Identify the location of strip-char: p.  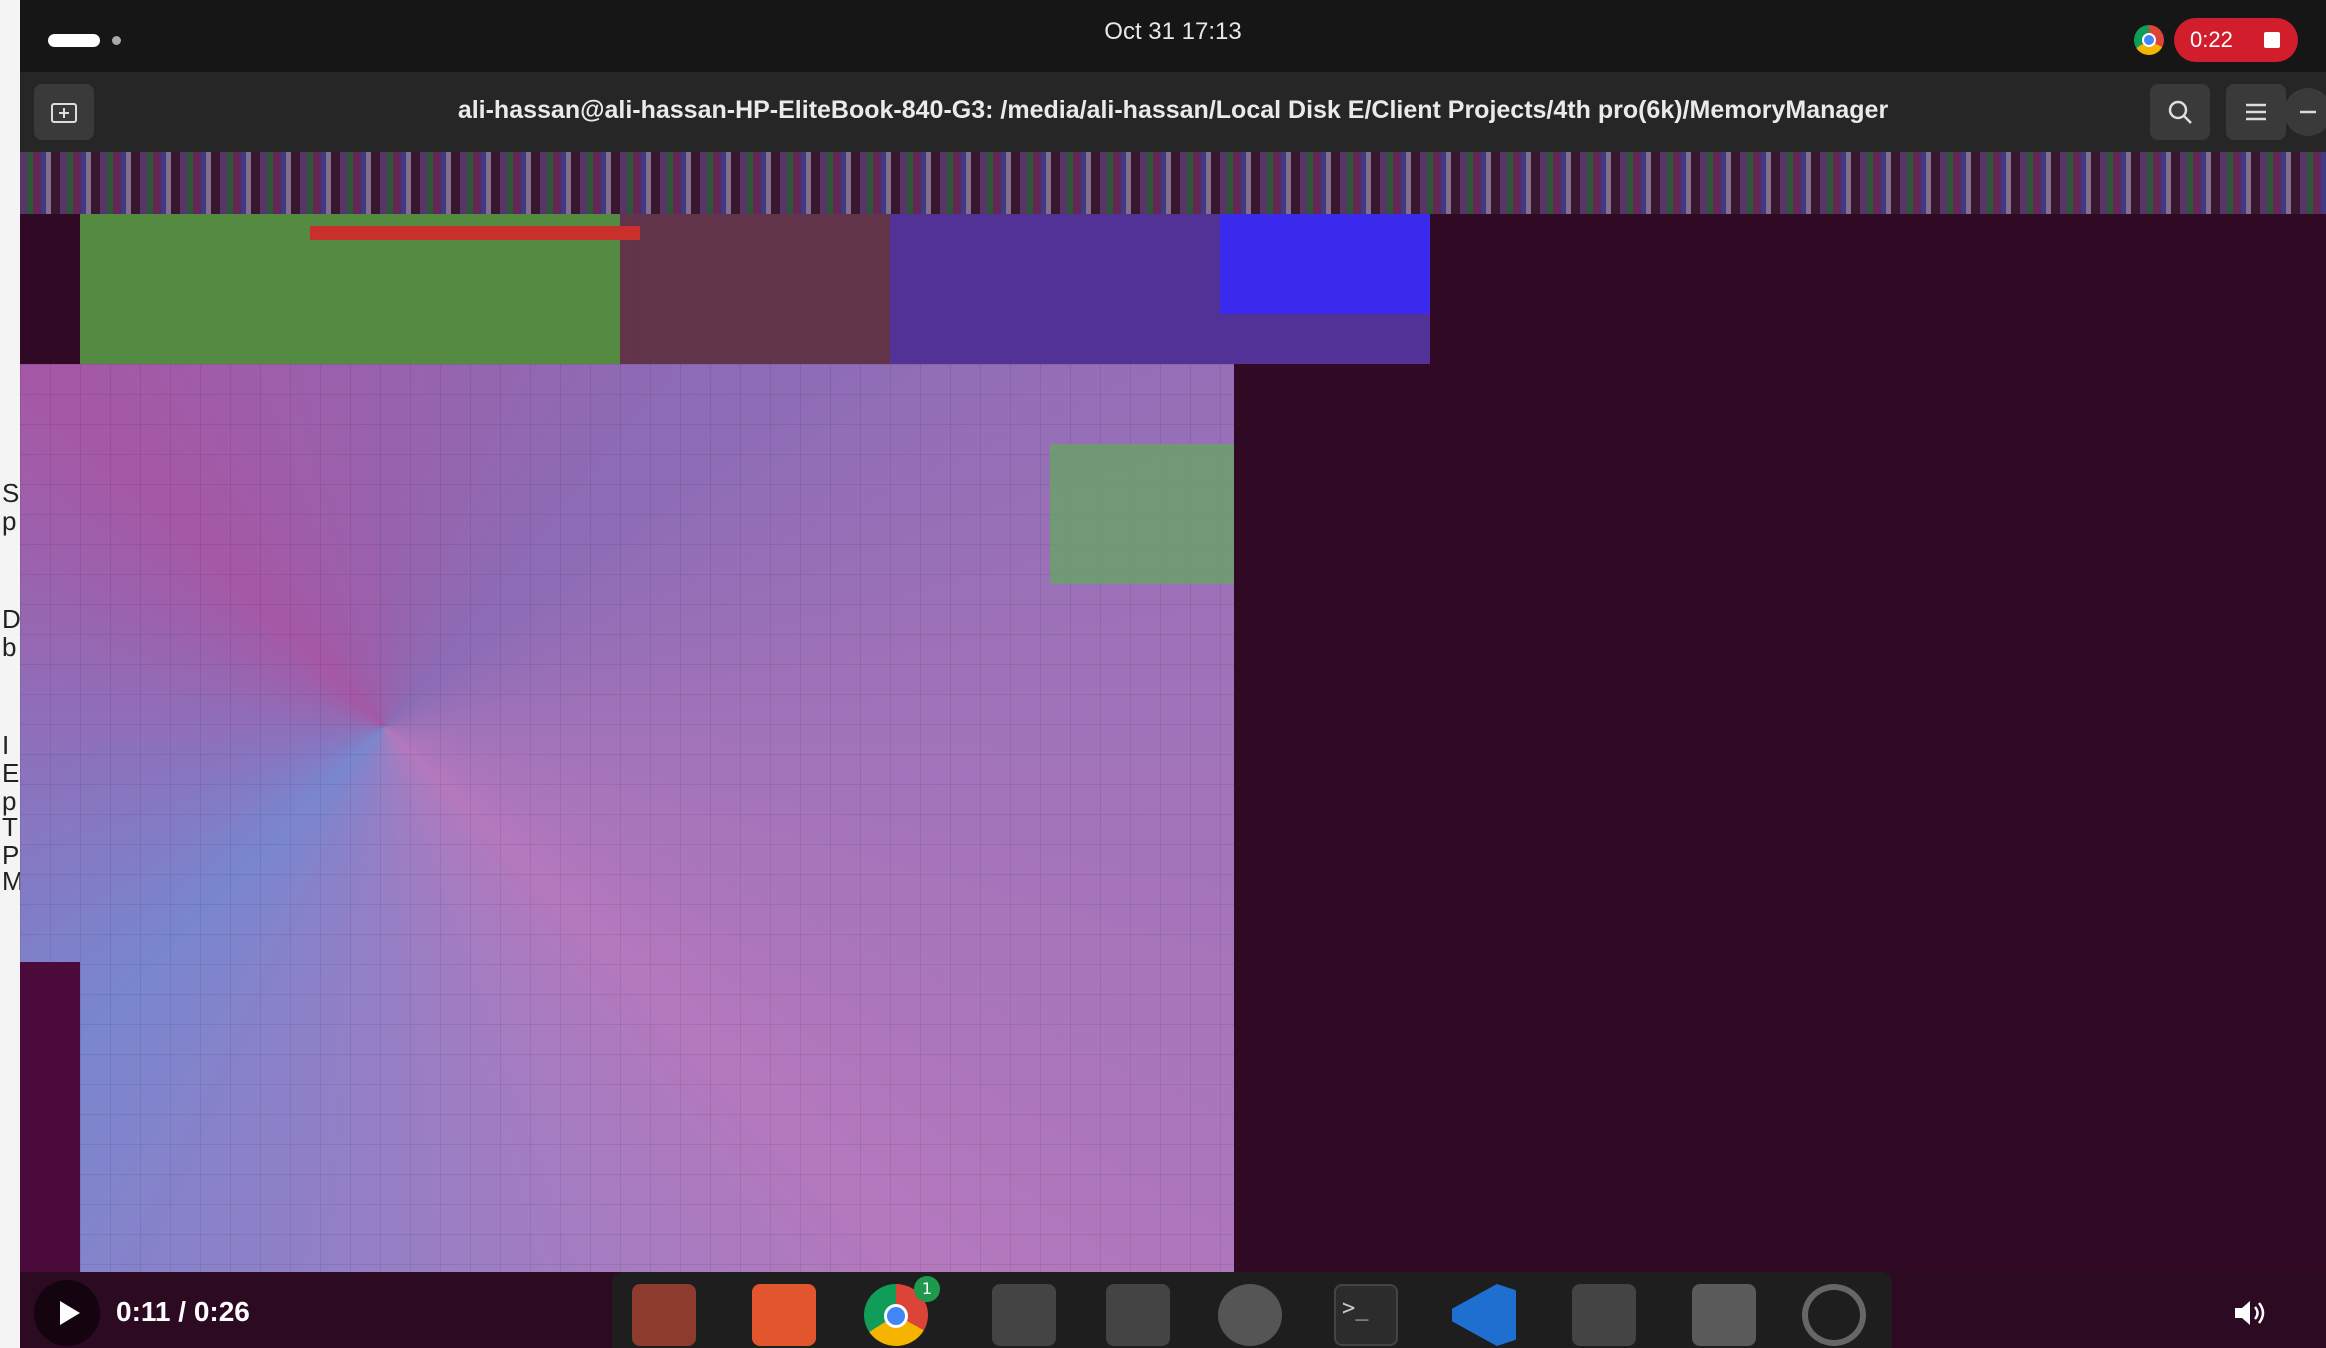
(9, 521).